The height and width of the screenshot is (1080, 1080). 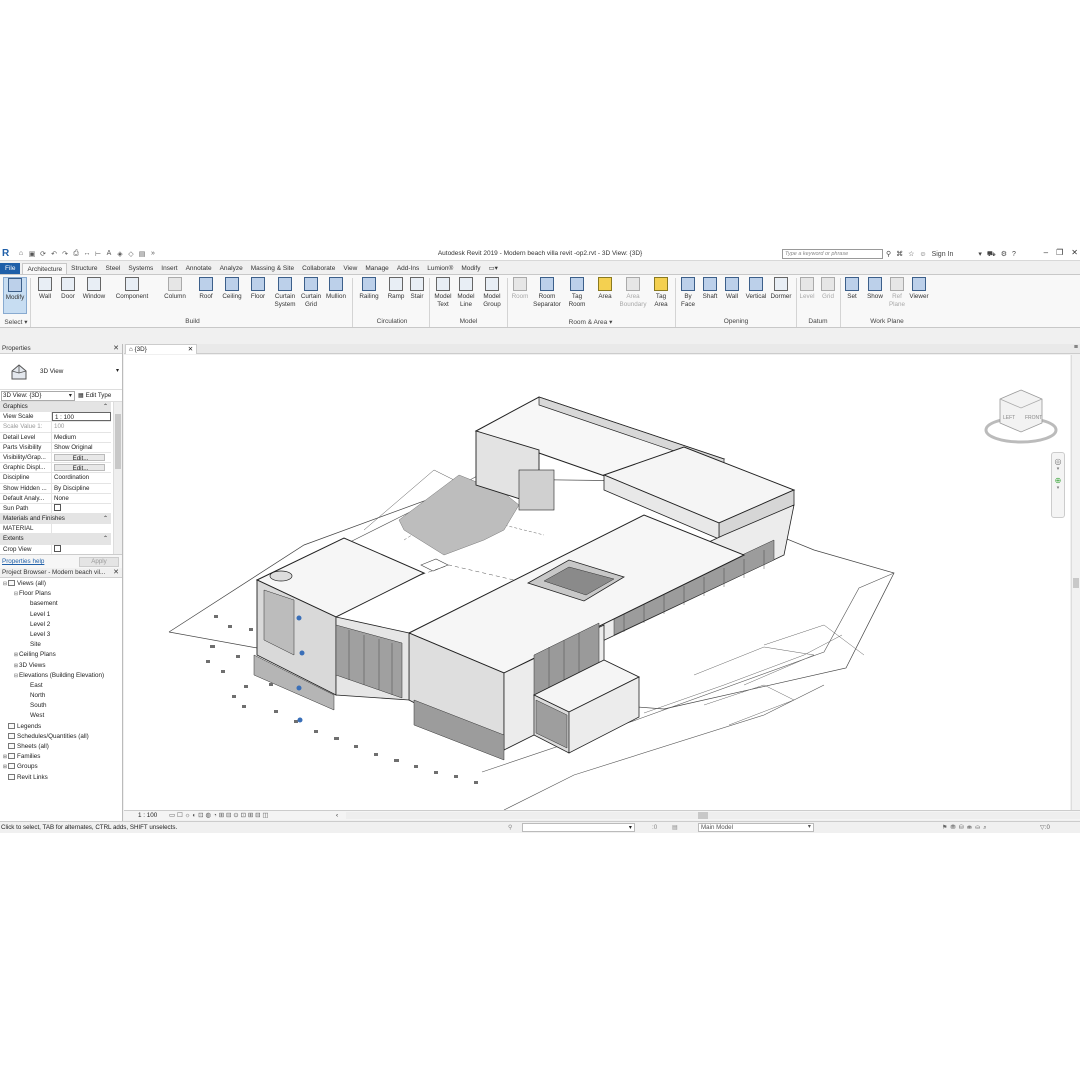 I want to click on ref-plane-button: Ref Plane, so click(x=897, y=292).